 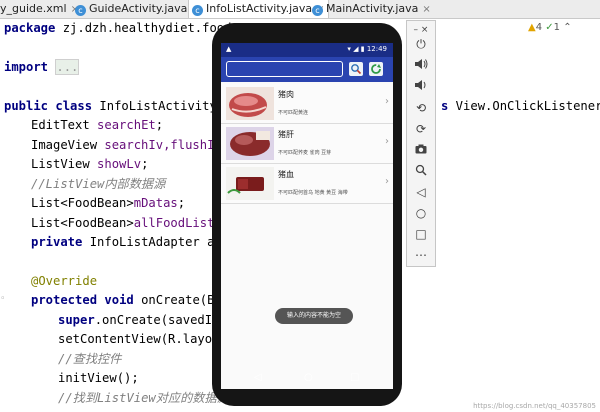 What do you see at coordinates (421, 255) in the screenshot?
I see `more-icon: ⋯` at bounding box center [421, 255].